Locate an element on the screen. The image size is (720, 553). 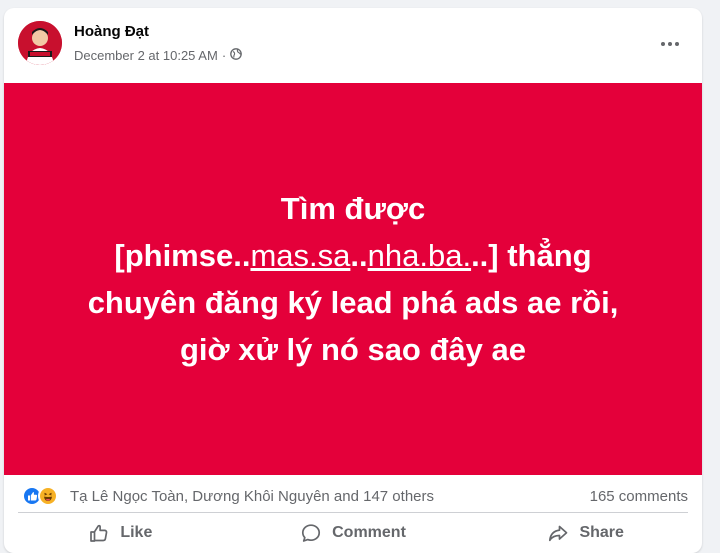
post-actions: Like Comment Share is located at coordinates (353, 533).